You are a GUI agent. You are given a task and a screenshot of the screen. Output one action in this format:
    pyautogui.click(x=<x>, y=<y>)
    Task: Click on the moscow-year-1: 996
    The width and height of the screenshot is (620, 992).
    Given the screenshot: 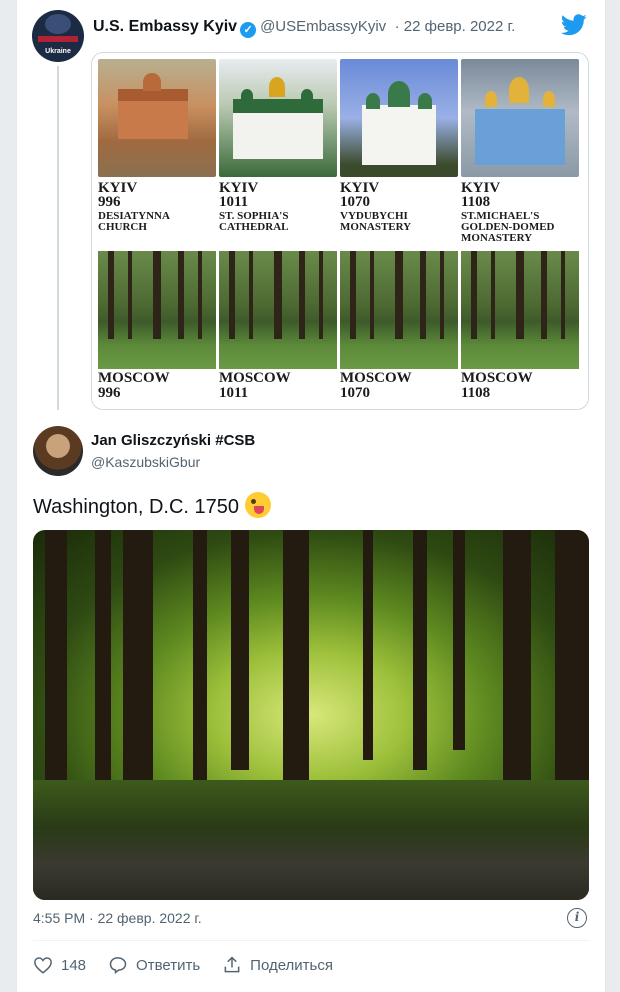 What is the action you would take?
    pyautogui.click(x=109, y=393)
    